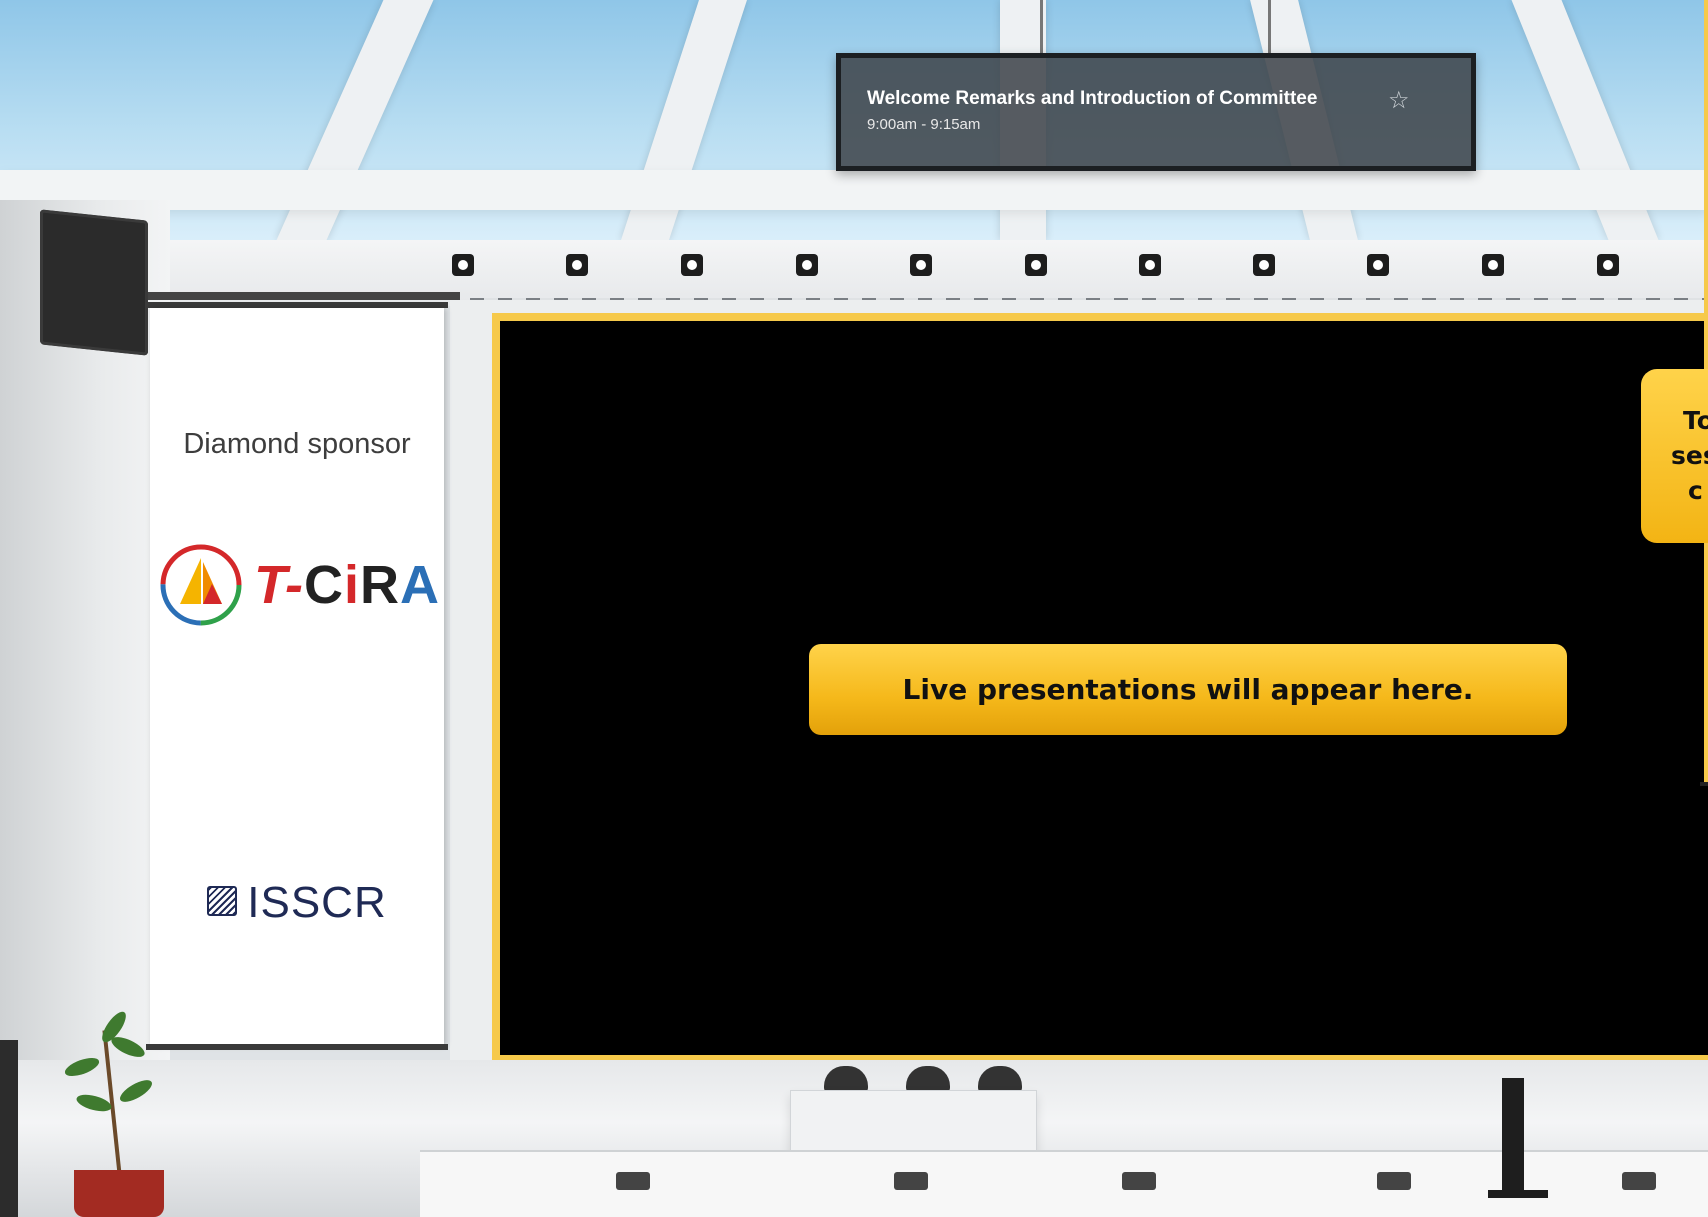 The height and width of the screenshot is (1217, 1708). What do you see at coordinates (924, 124) in the screenshot?
I see `session-time: 9:00am - 9:15am` at bounding box center [924, 124].